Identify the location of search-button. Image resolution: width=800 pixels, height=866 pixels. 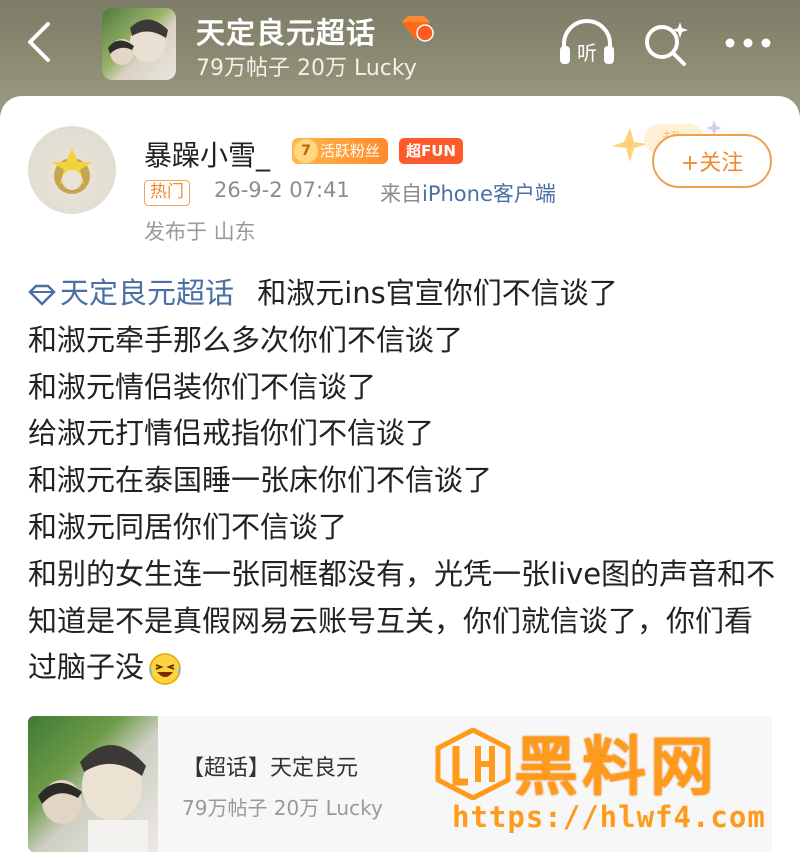
(666, 44).